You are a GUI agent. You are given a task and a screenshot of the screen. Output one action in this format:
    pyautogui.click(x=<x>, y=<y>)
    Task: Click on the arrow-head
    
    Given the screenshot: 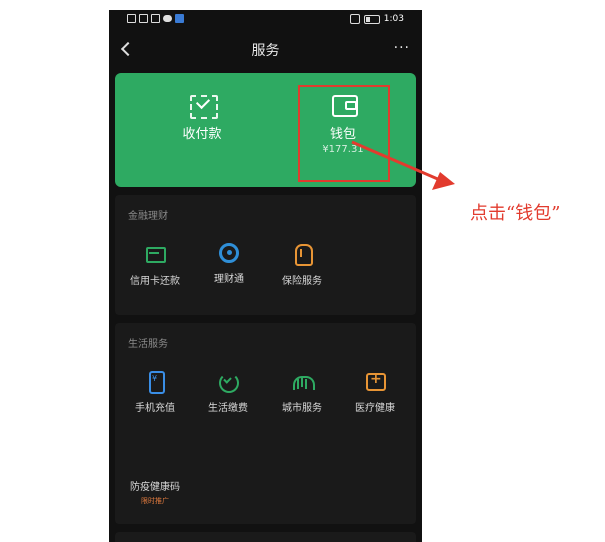 What is the action you would take?
    pyautogui.click(x=443, y=181)
    